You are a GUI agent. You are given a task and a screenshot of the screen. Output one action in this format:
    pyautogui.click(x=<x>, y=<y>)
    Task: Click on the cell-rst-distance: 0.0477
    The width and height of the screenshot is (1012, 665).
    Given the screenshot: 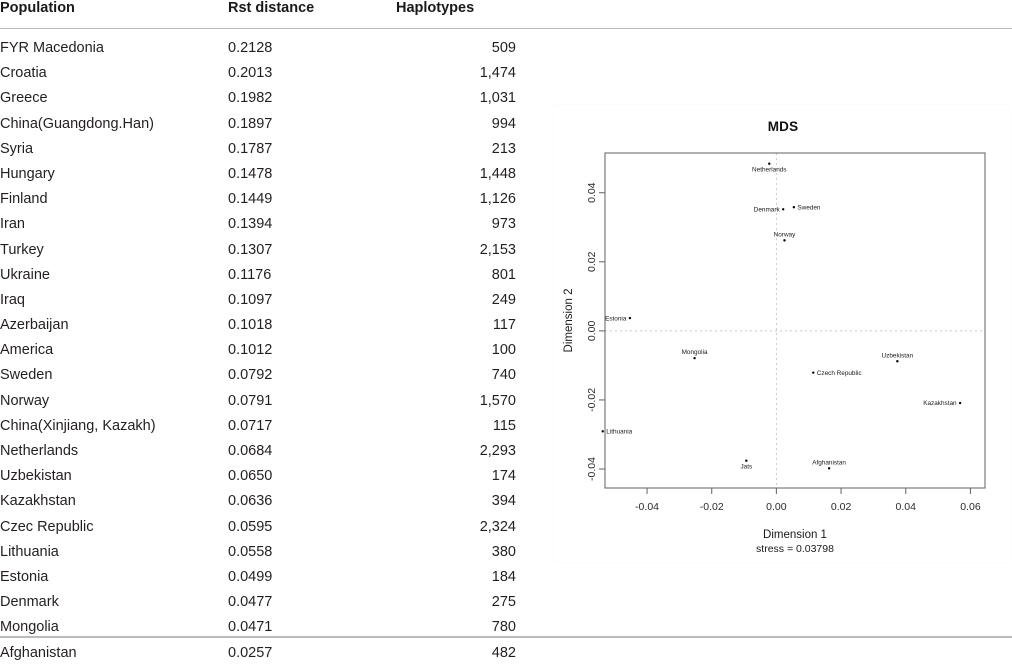 What is the action you would take?
    pyautogui.click(x=312, y=602)
    